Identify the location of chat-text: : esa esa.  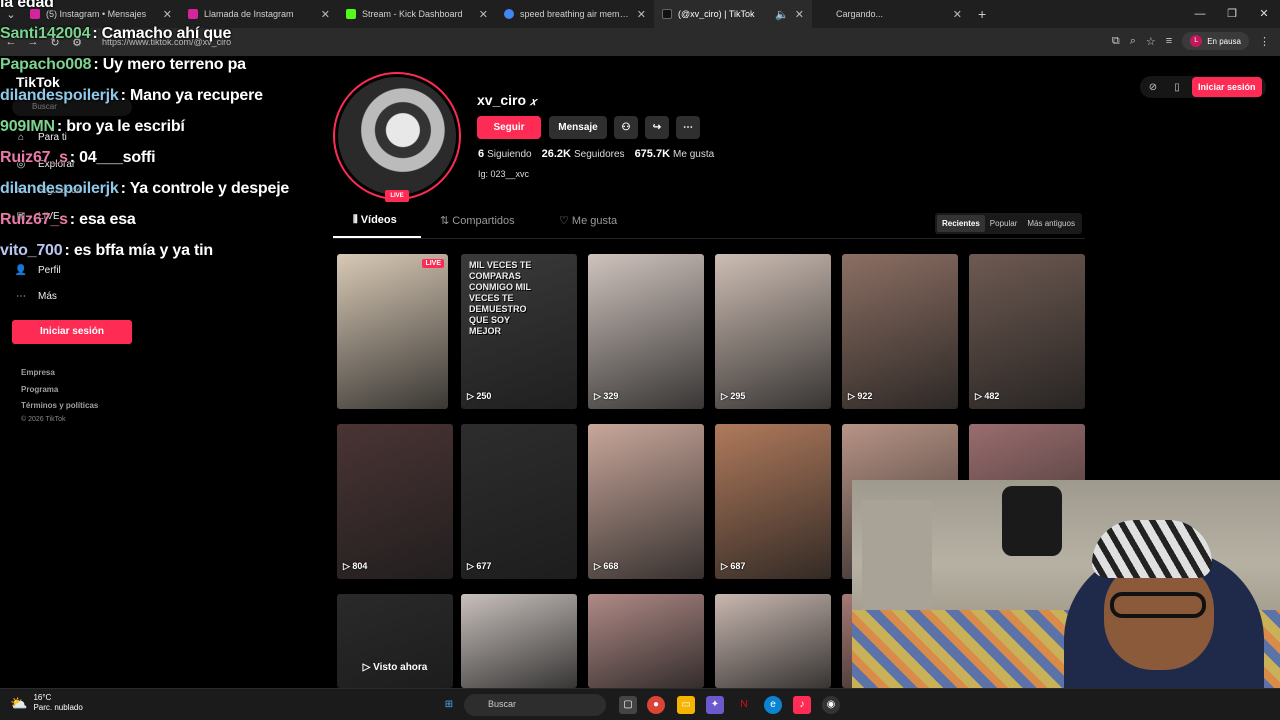
(102, 219).